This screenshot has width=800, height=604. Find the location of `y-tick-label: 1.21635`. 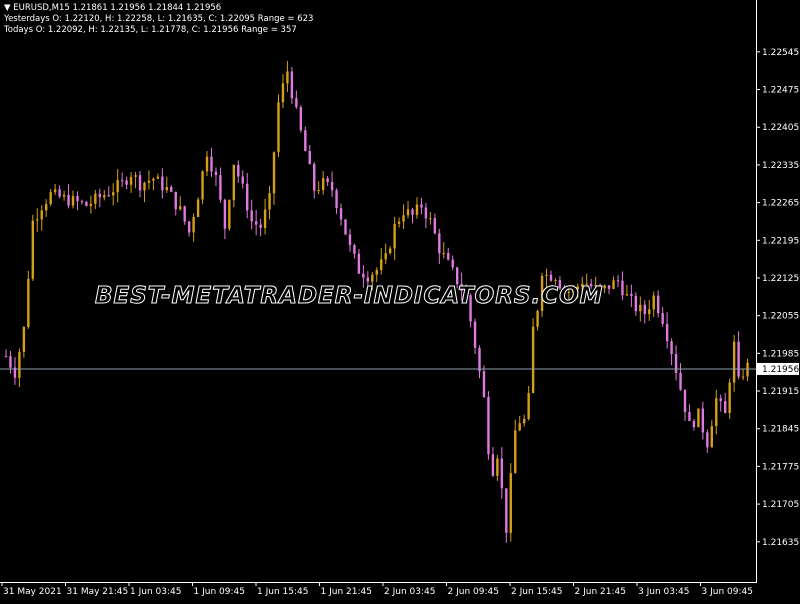

y-tick-label: 1.21635 is located at coordinates (780, 543).